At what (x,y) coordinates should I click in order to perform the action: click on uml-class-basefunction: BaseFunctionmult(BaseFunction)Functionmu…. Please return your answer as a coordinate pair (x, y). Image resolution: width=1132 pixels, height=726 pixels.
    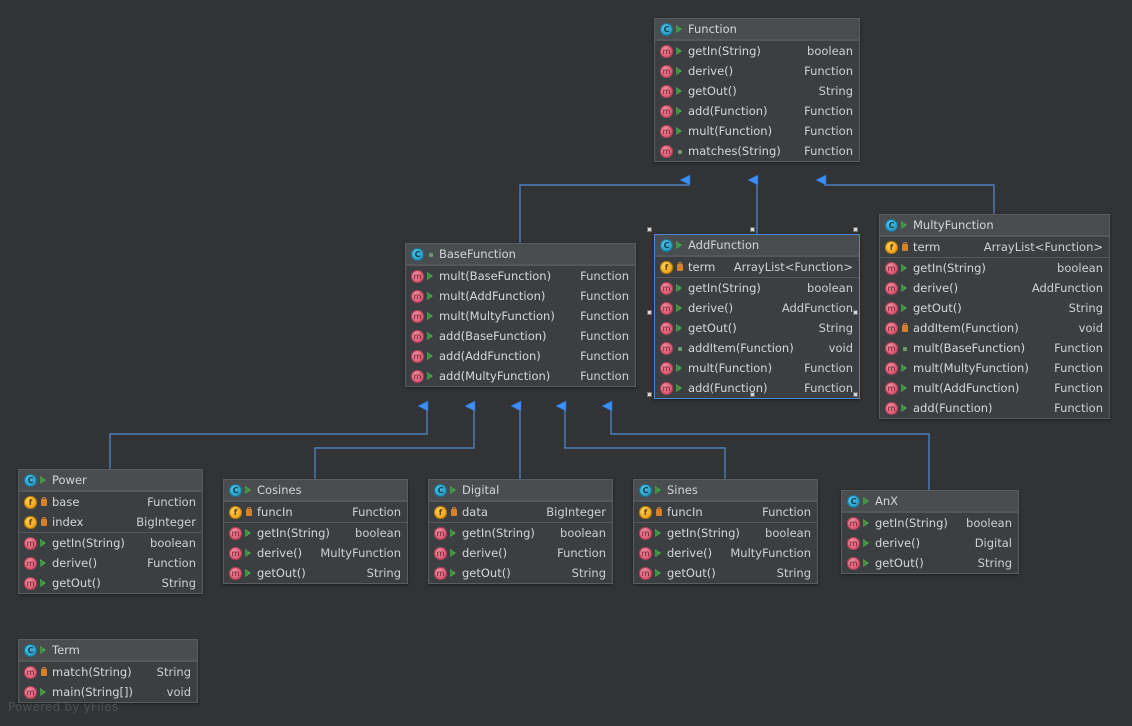
    Looking at the image, I should click on (520, 315).